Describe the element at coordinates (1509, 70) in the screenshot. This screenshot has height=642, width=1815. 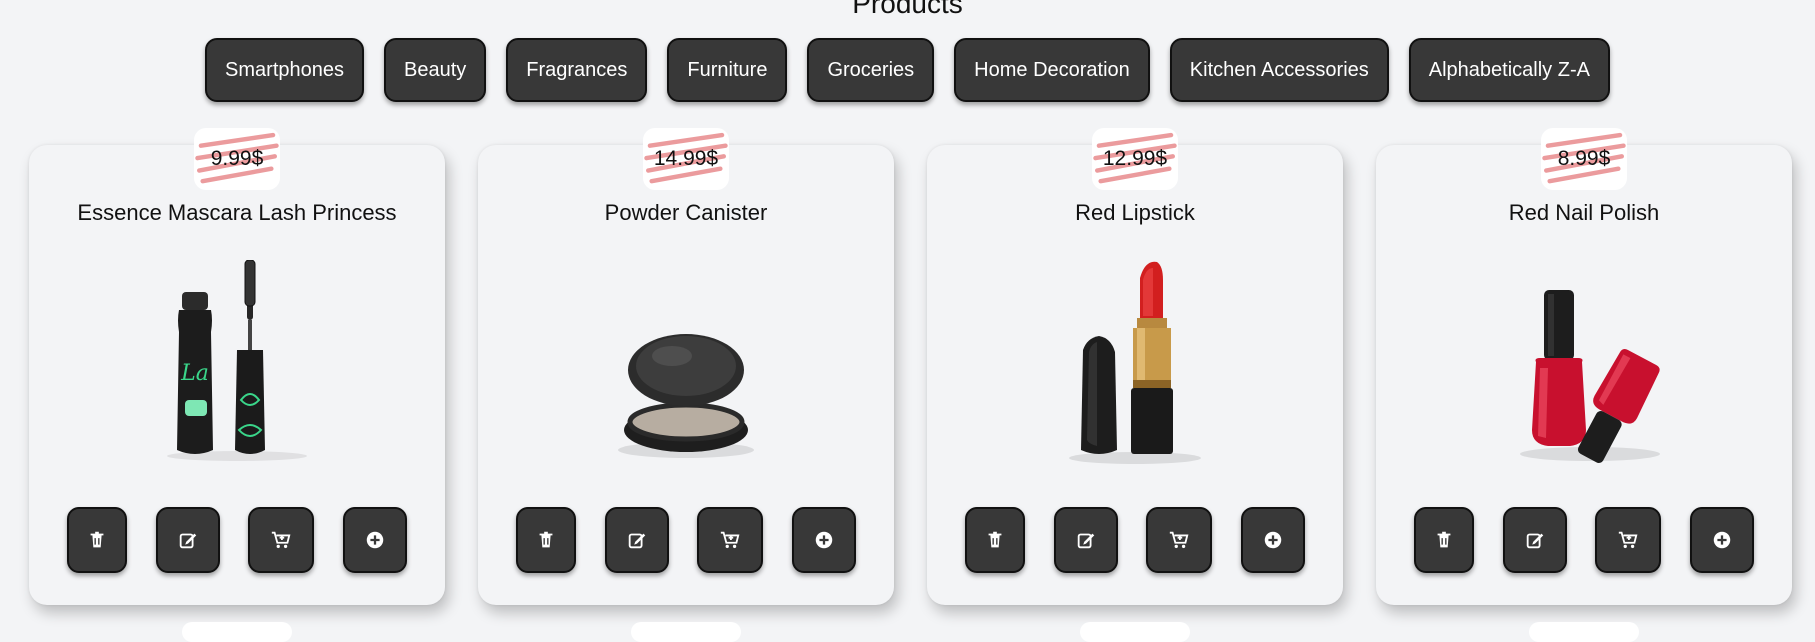
I see `sort-alphabetically-za-button: Alphabetically Z-A` at that location.